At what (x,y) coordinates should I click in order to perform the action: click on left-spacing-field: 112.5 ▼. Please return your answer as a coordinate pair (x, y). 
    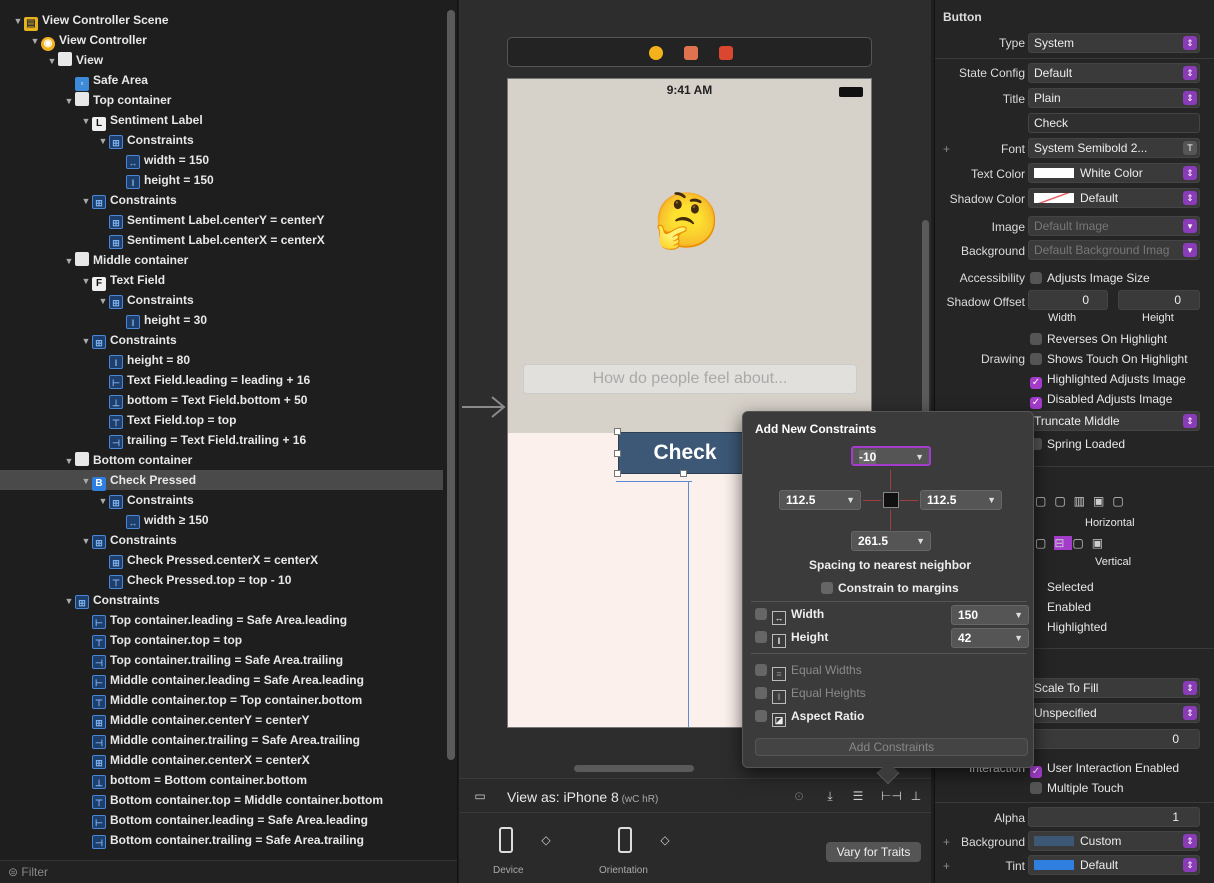
    Looking at the image, I should click on (820, 500).